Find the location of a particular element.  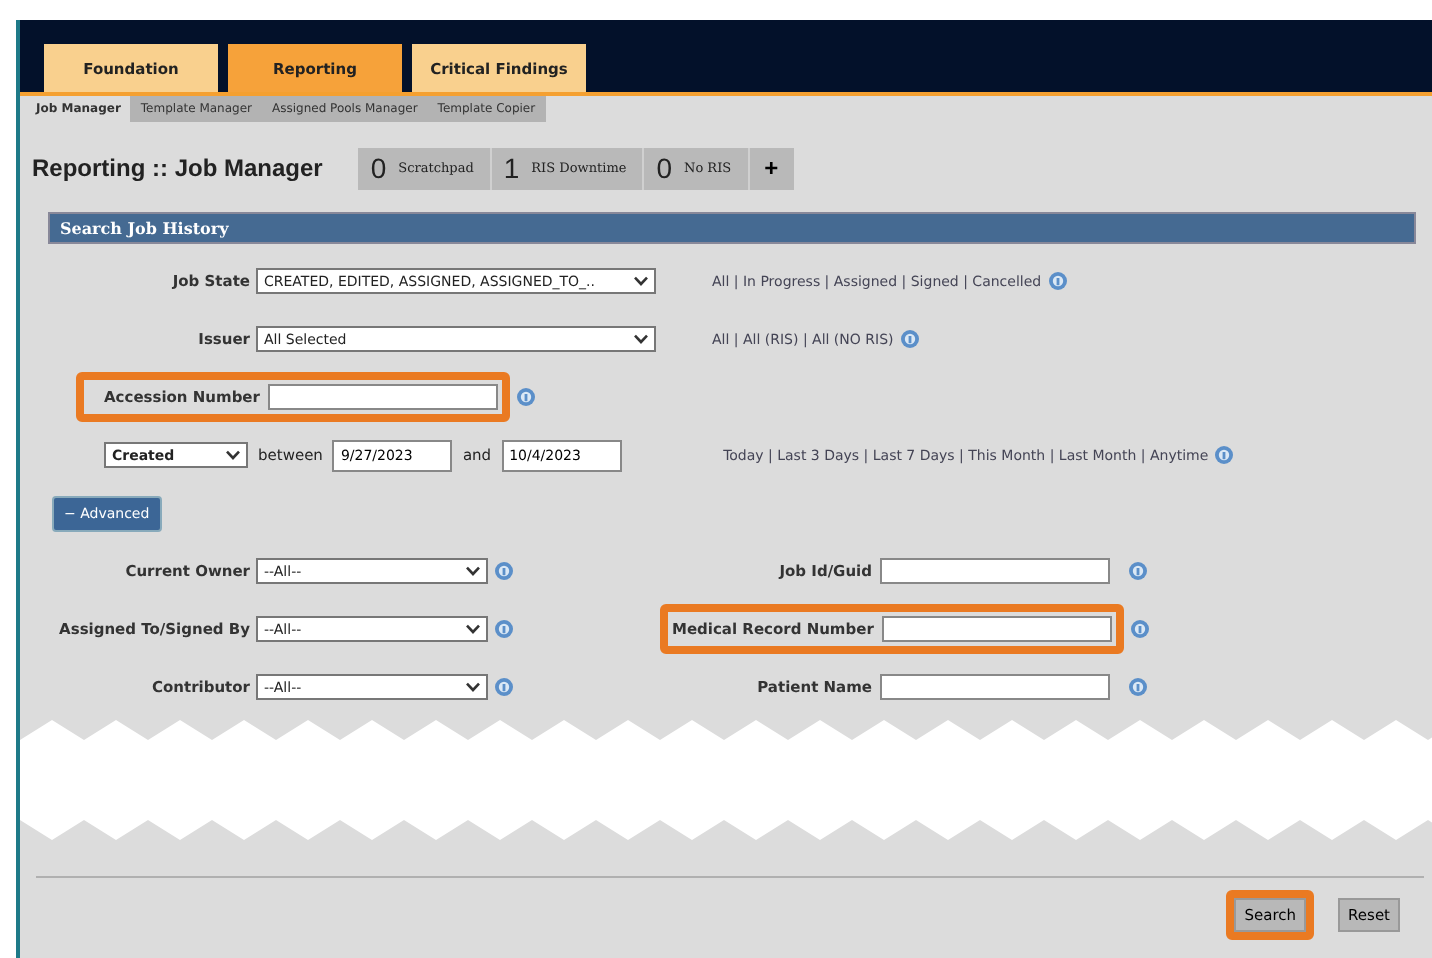

counter-value: 1 is located at coordinates (511, 168).